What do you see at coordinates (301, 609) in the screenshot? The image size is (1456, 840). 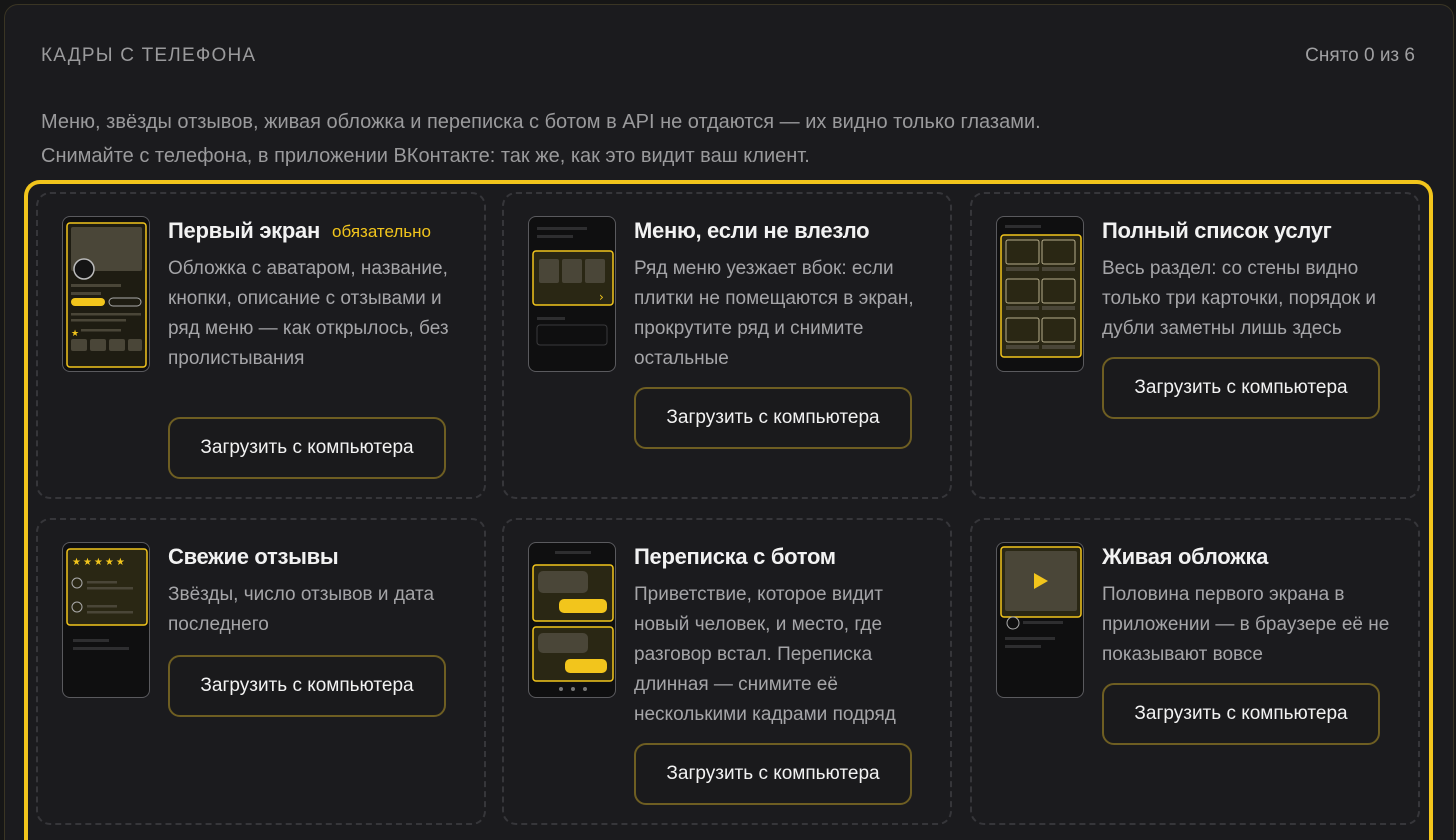 I see `card-description: Звёзды, число отзывов и дата последнего` at bounding box center [301, 609].